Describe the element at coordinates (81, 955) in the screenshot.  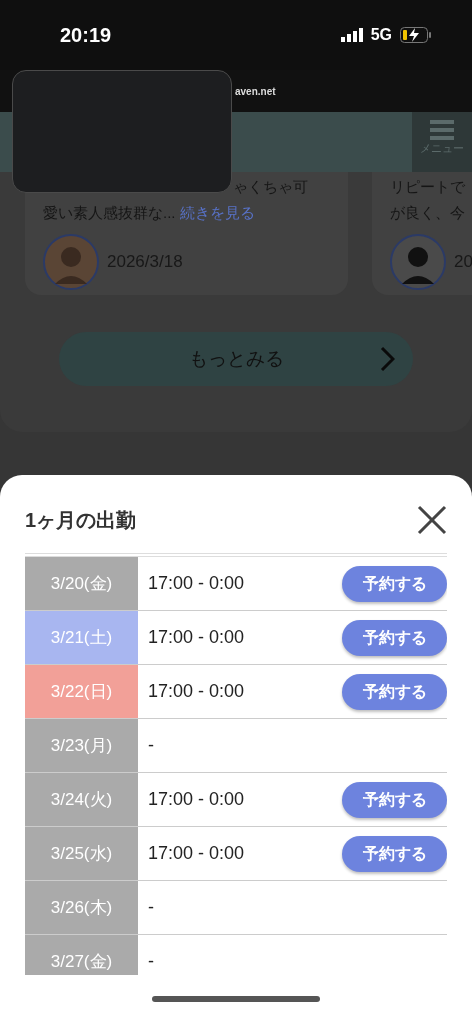
I see `date-cell: 3/27(金)` at that location.